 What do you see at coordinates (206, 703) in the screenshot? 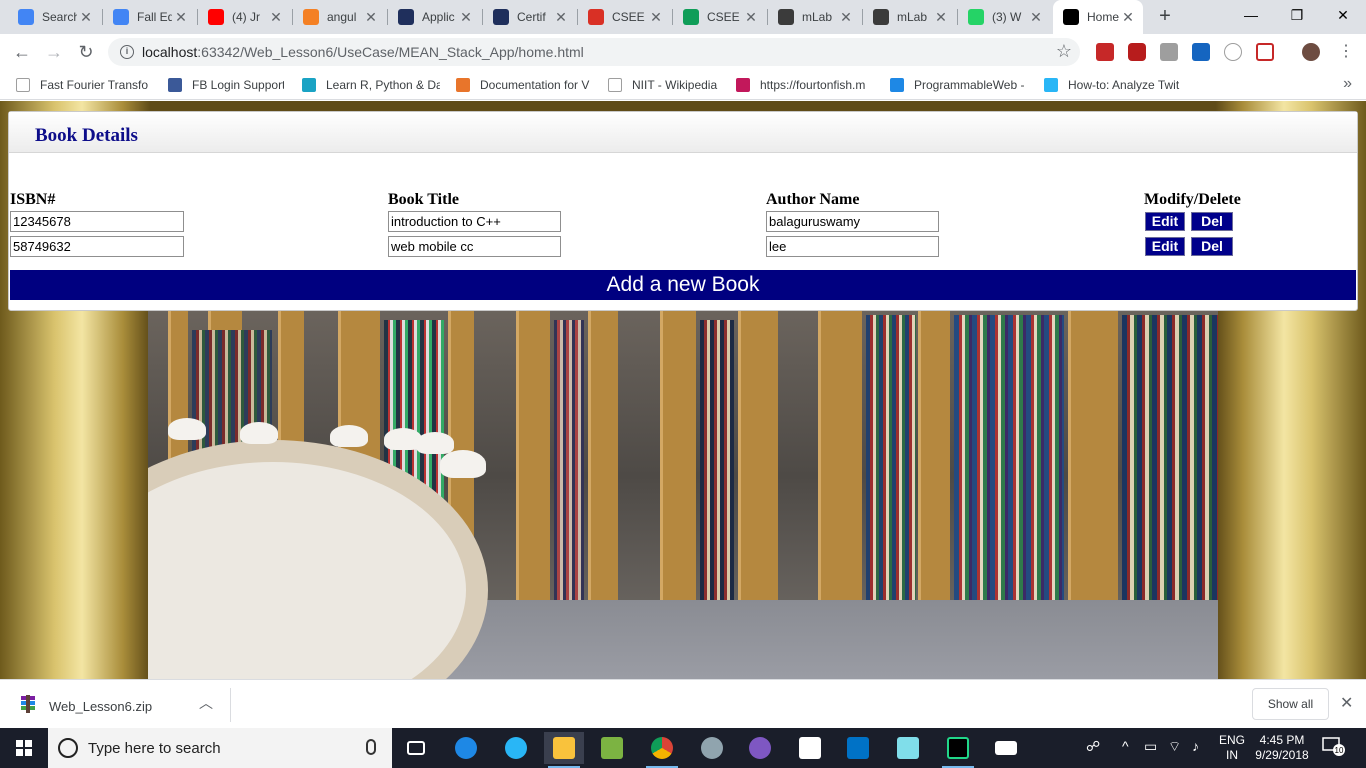
I see `chevron-up-icon: ︿` at bounding box center [206, 703].